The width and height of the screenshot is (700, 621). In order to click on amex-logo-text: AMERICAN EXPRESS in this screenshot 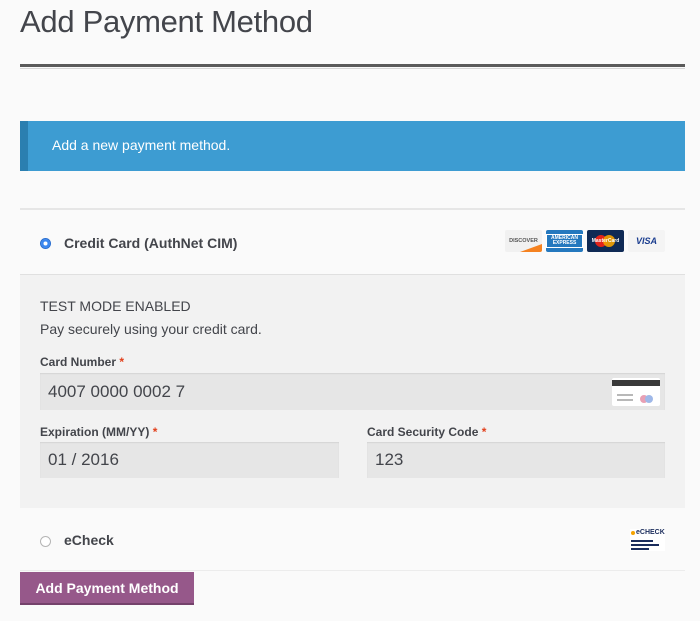, I will do `click(564, 241)`.